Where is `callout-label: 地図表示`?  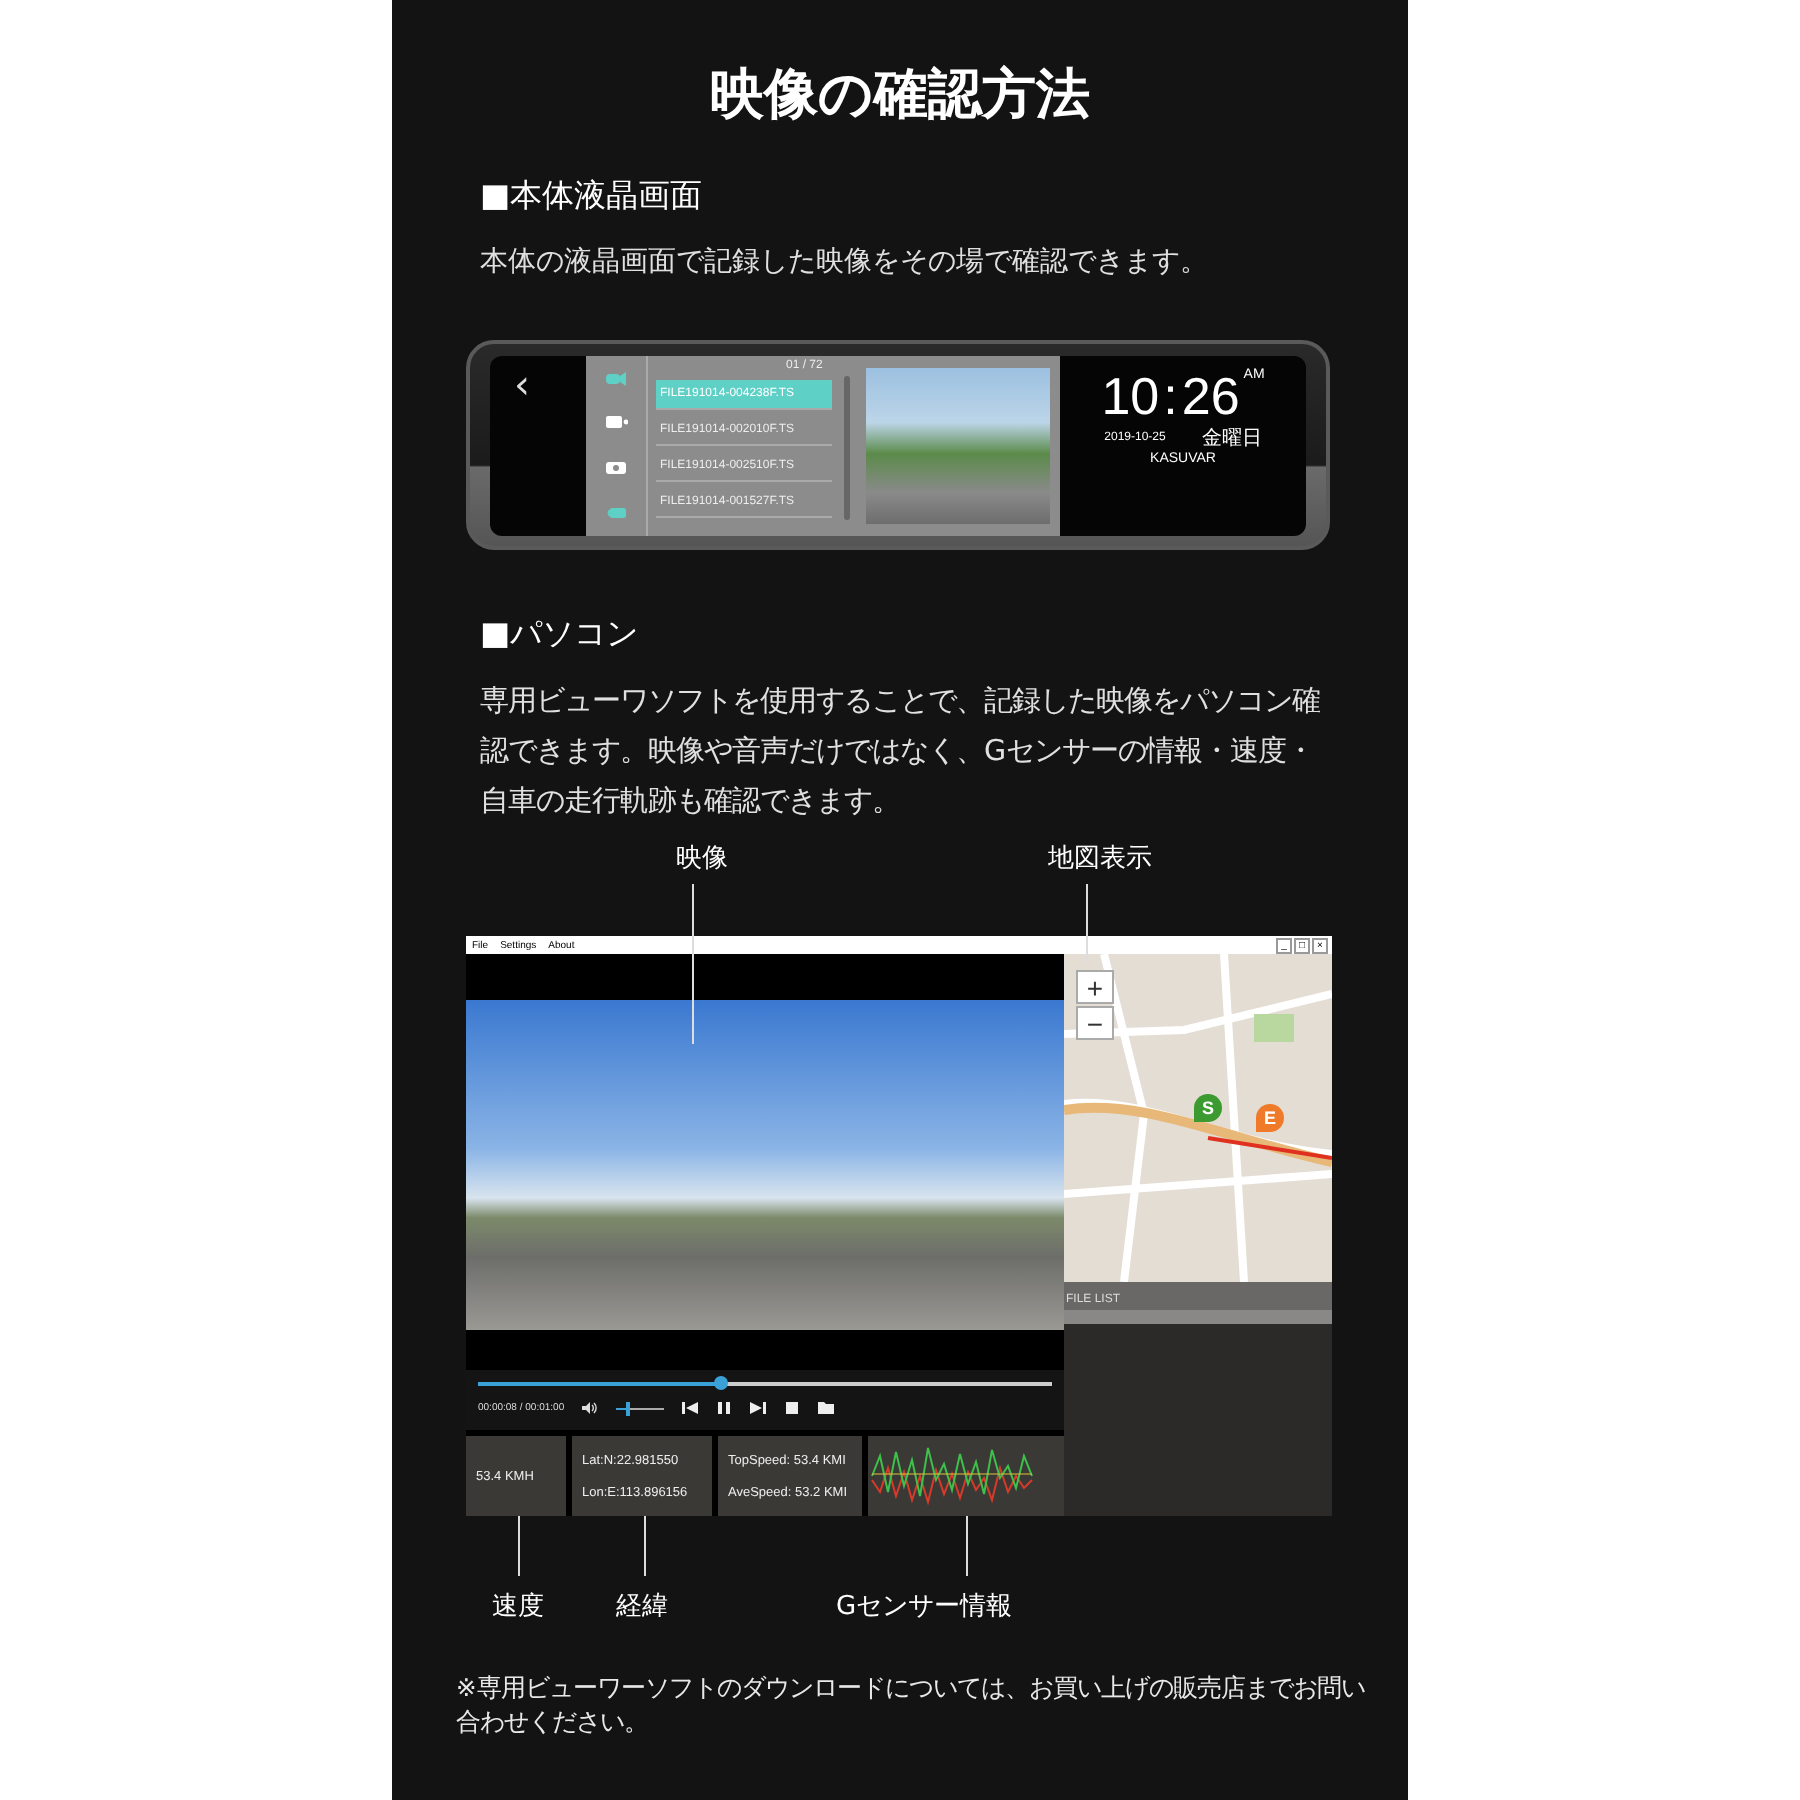
callout-label: 地図表示 is located at coordinates (1100, 859).